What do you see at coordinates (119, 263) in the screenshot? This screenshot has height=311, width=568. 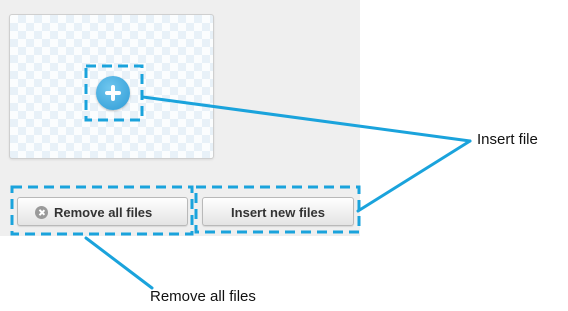 I see `leader-line-remove` at bounding box center [119, 263].